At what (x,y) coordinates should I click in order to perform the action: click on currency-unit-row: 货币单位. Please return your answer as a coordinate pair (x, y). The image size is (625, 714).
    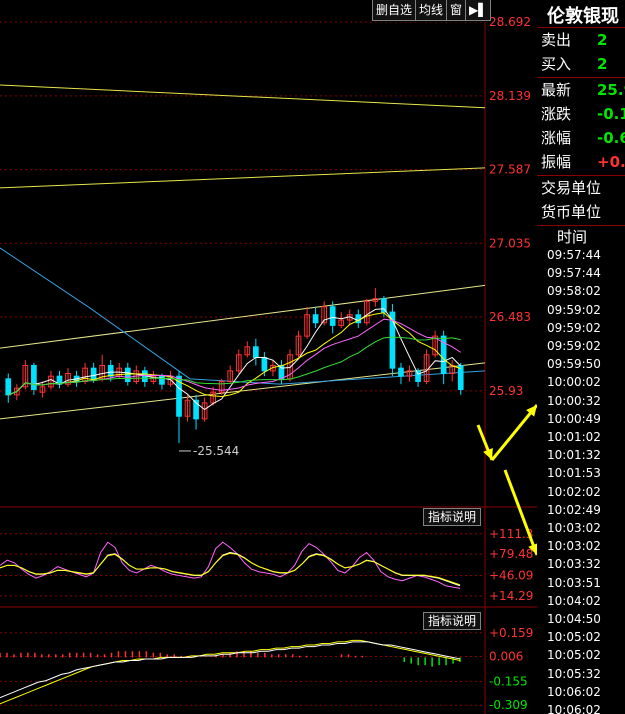
    Looking at the image, I should click on (571, 212).